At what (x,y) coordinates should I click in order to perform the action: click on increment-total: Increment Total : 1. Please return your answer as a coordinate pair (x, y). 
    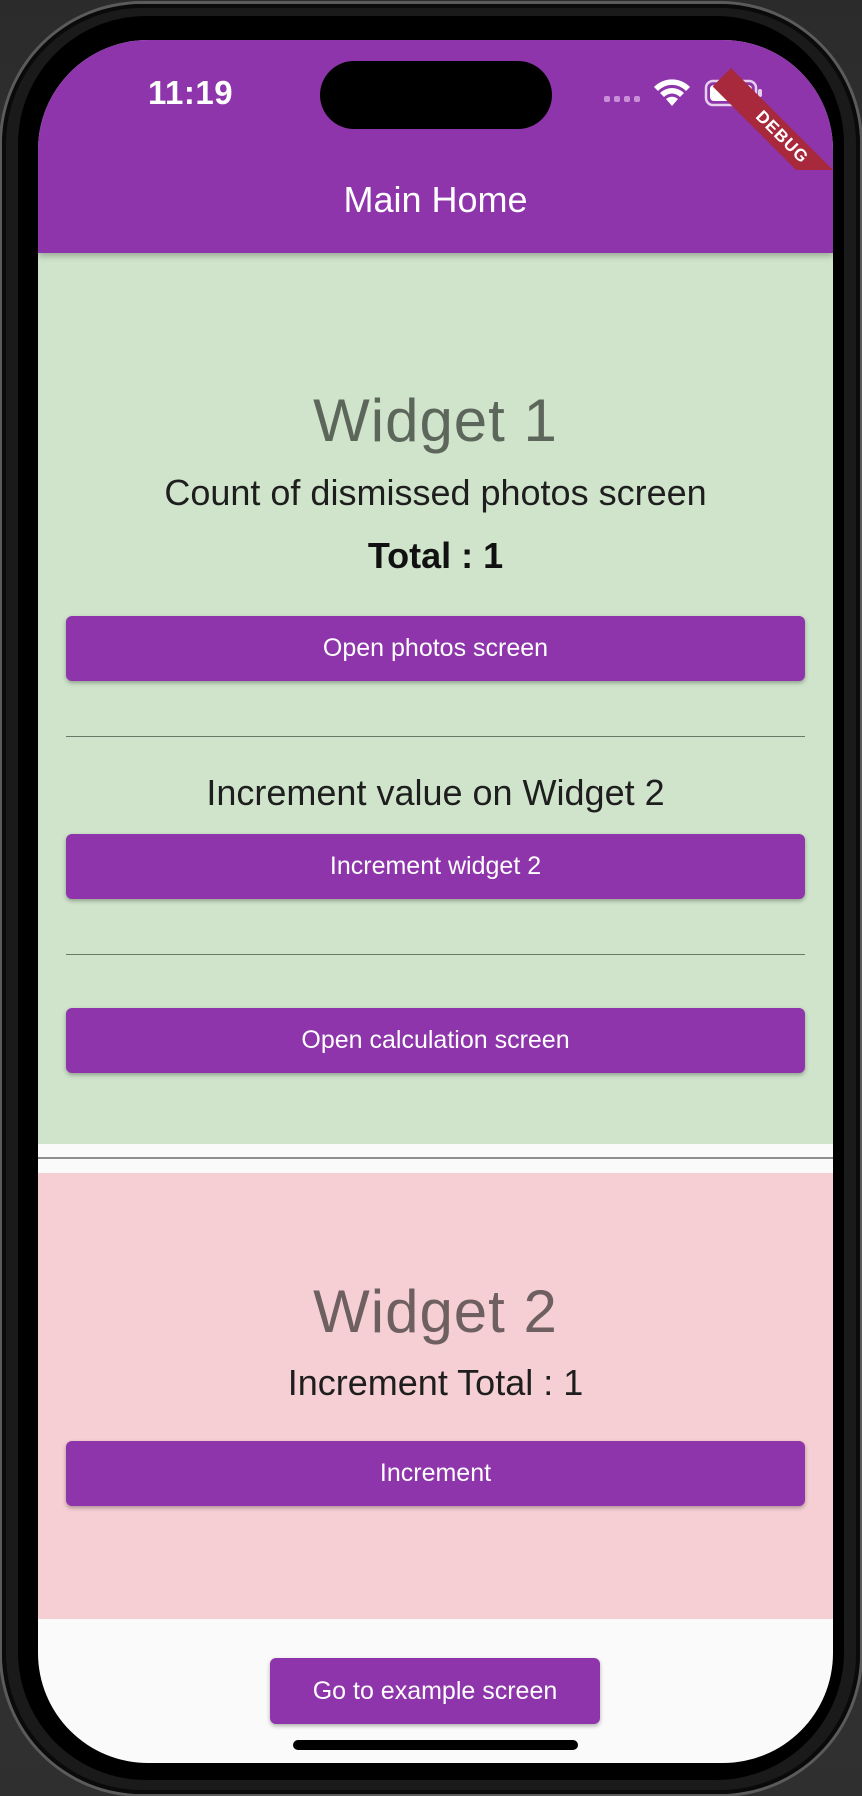
    Looking at the image, I should click on (435, 1382).